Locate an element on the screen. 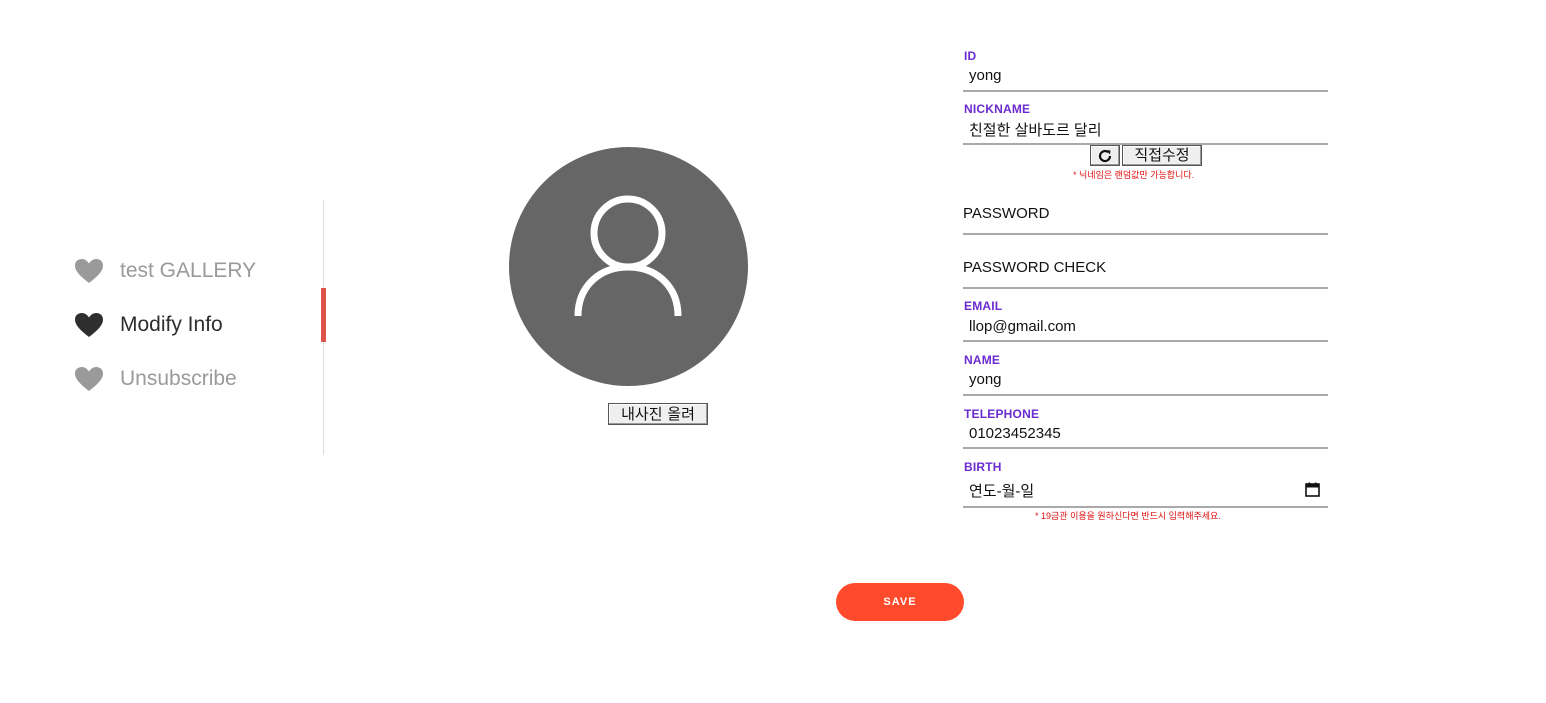 Image resolution: width=1546 pixels, height=703 pixels. nickname-tools: 직접수정 is located at coordinates (1146, 155).